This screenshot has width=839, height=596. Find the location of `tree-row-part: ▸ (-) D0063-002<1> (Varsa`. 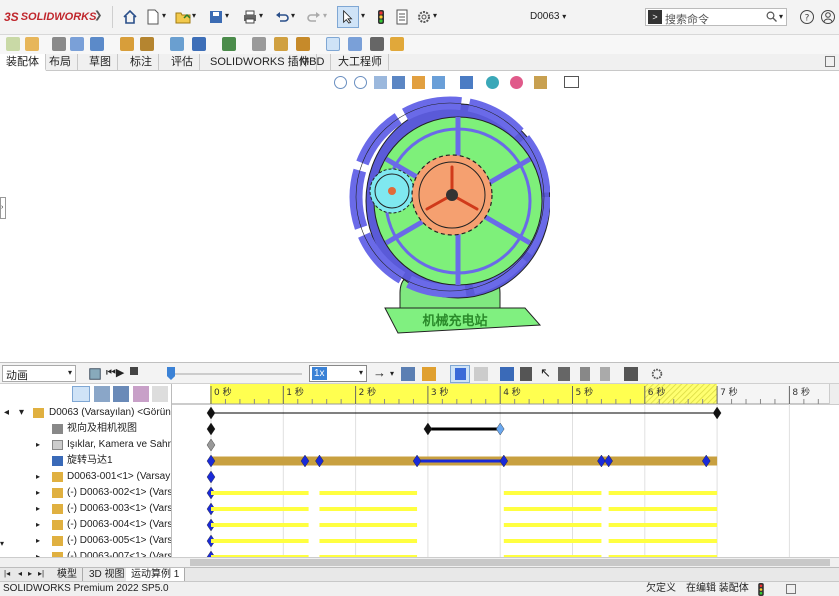

tree-row-part: ▸ (-) D0063-002<1> (Varsa is located at coordinates (85, 493).